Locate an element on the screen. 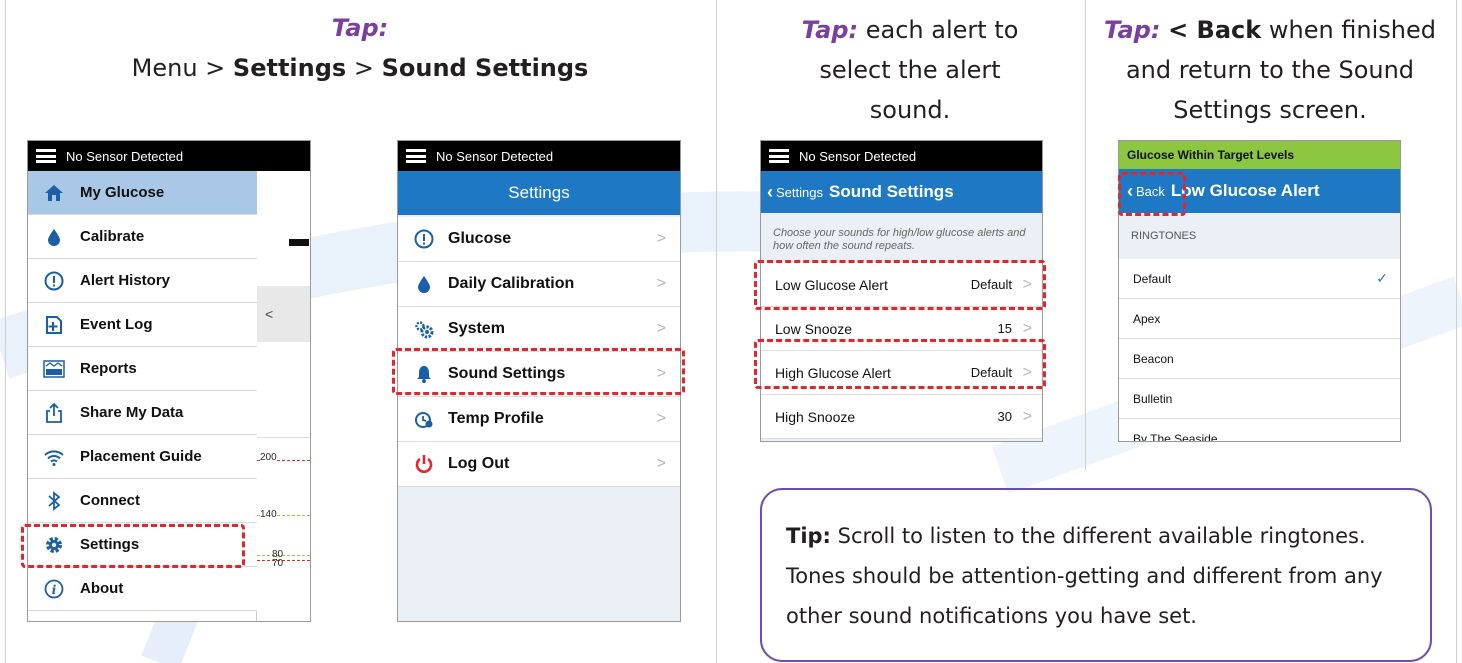  ringtone-item: By The Seaside is located at coordinates (1259, 430).